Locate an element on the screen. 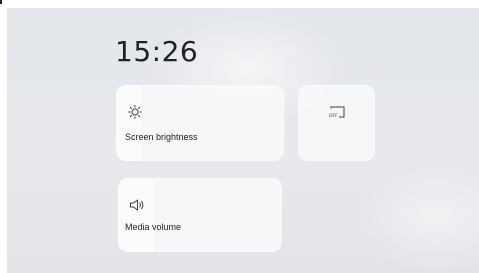 This screenshot has height=273, width=479. media-volume-slider-tile: Media volume is located at coordinates (200, 215).